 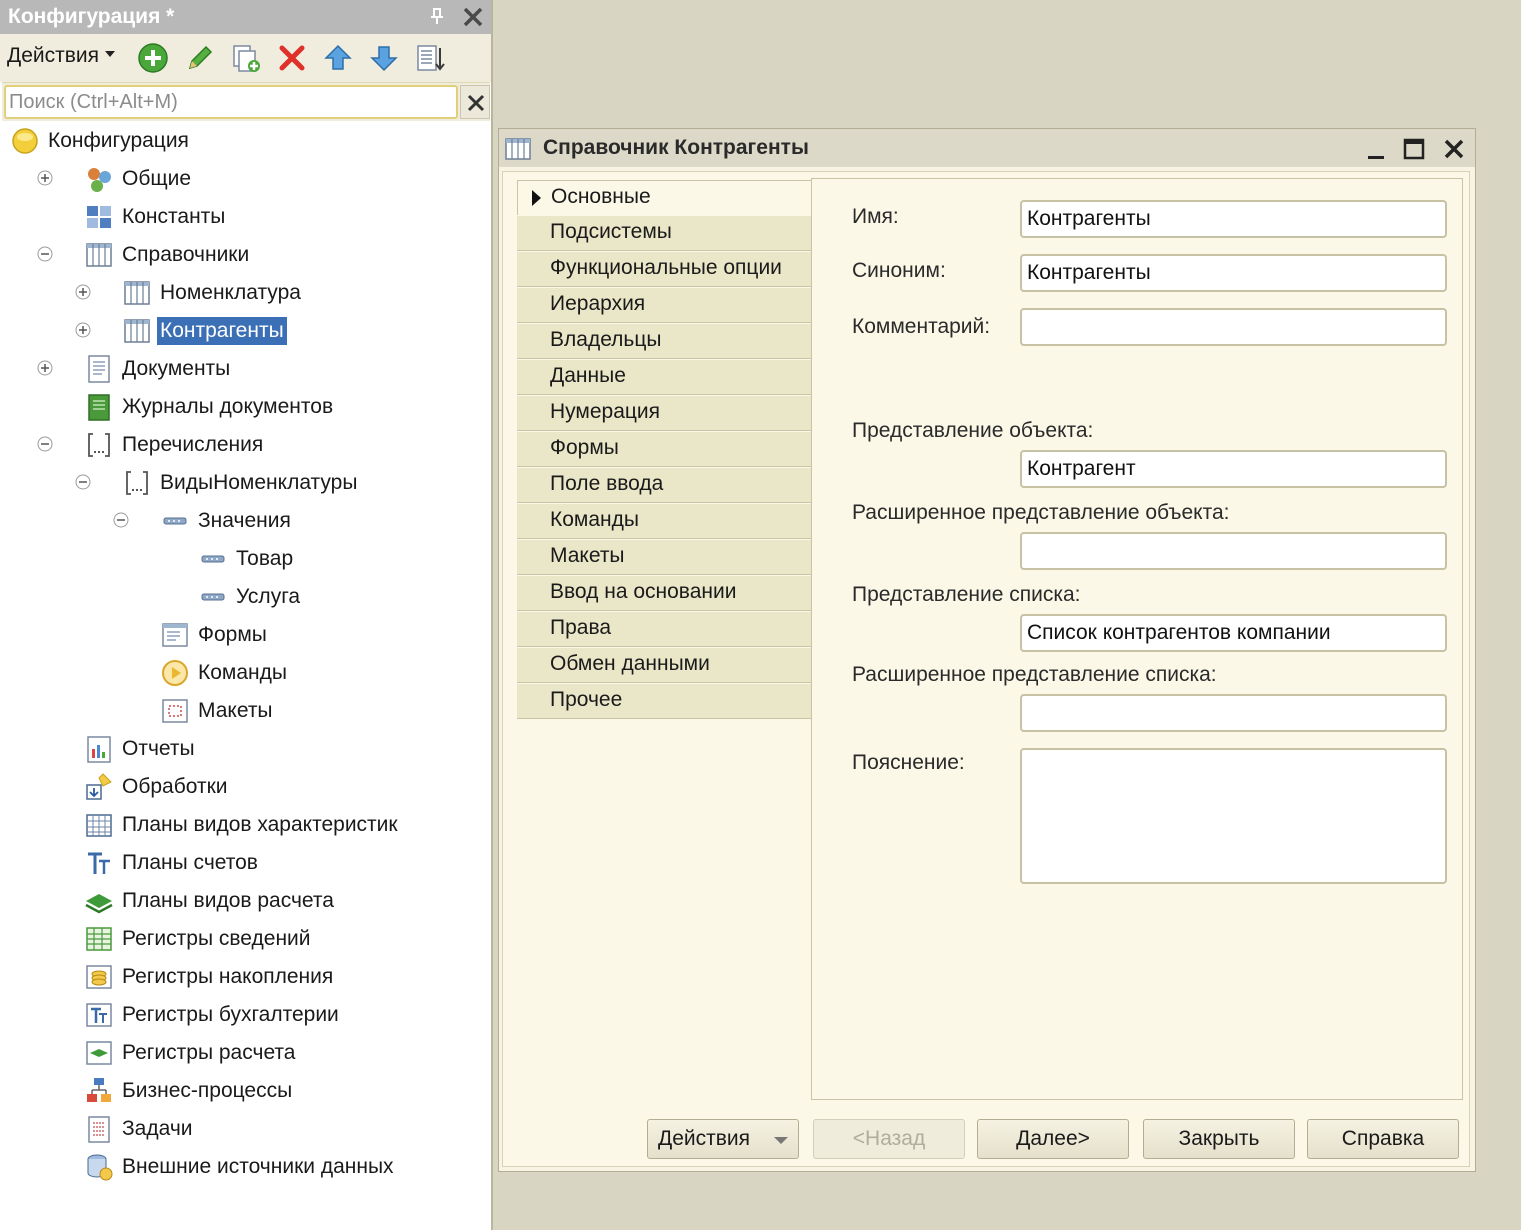 What do you see at coordinates (605, 411) in the screenshot?
I see `section-tab-label: Нумерация` at bounding box center [605, 411].